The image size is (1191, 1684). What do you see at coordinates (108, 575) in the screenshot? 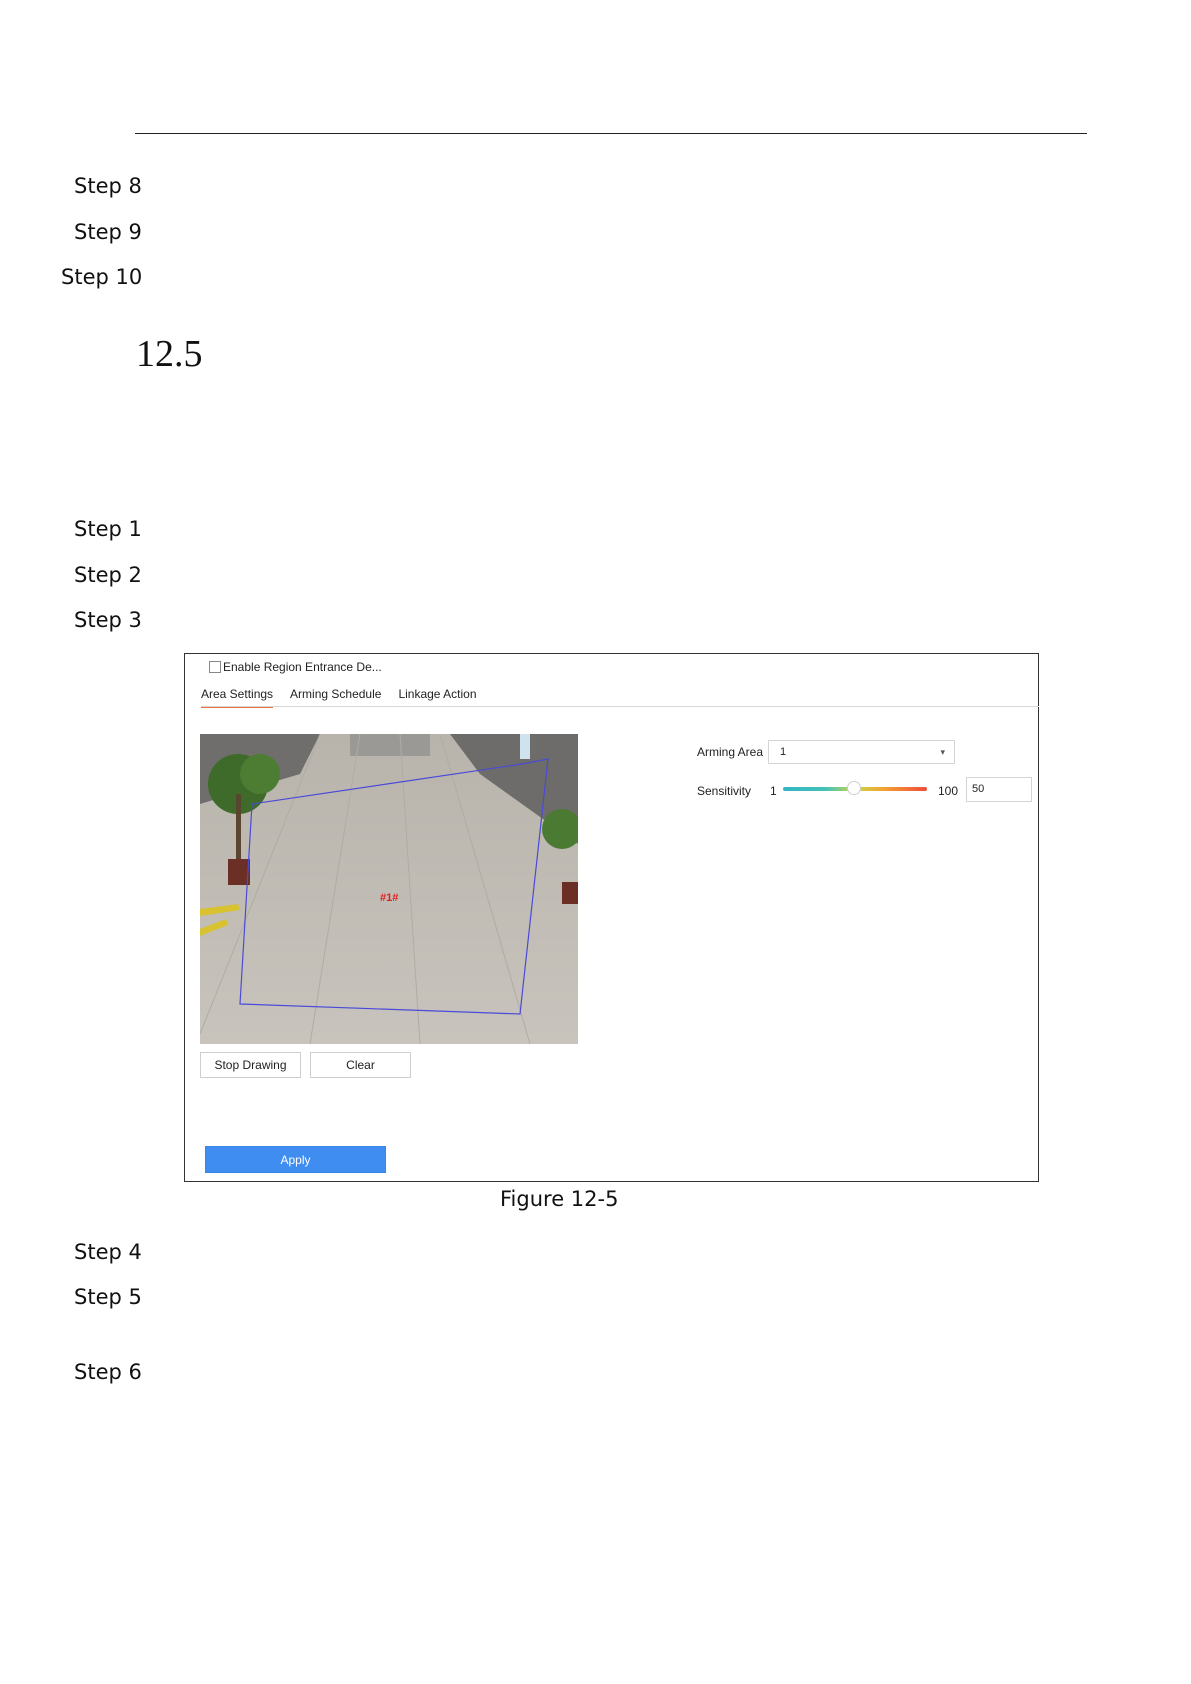
I see `step-label: Step 2` at bounding box center [108, 575].